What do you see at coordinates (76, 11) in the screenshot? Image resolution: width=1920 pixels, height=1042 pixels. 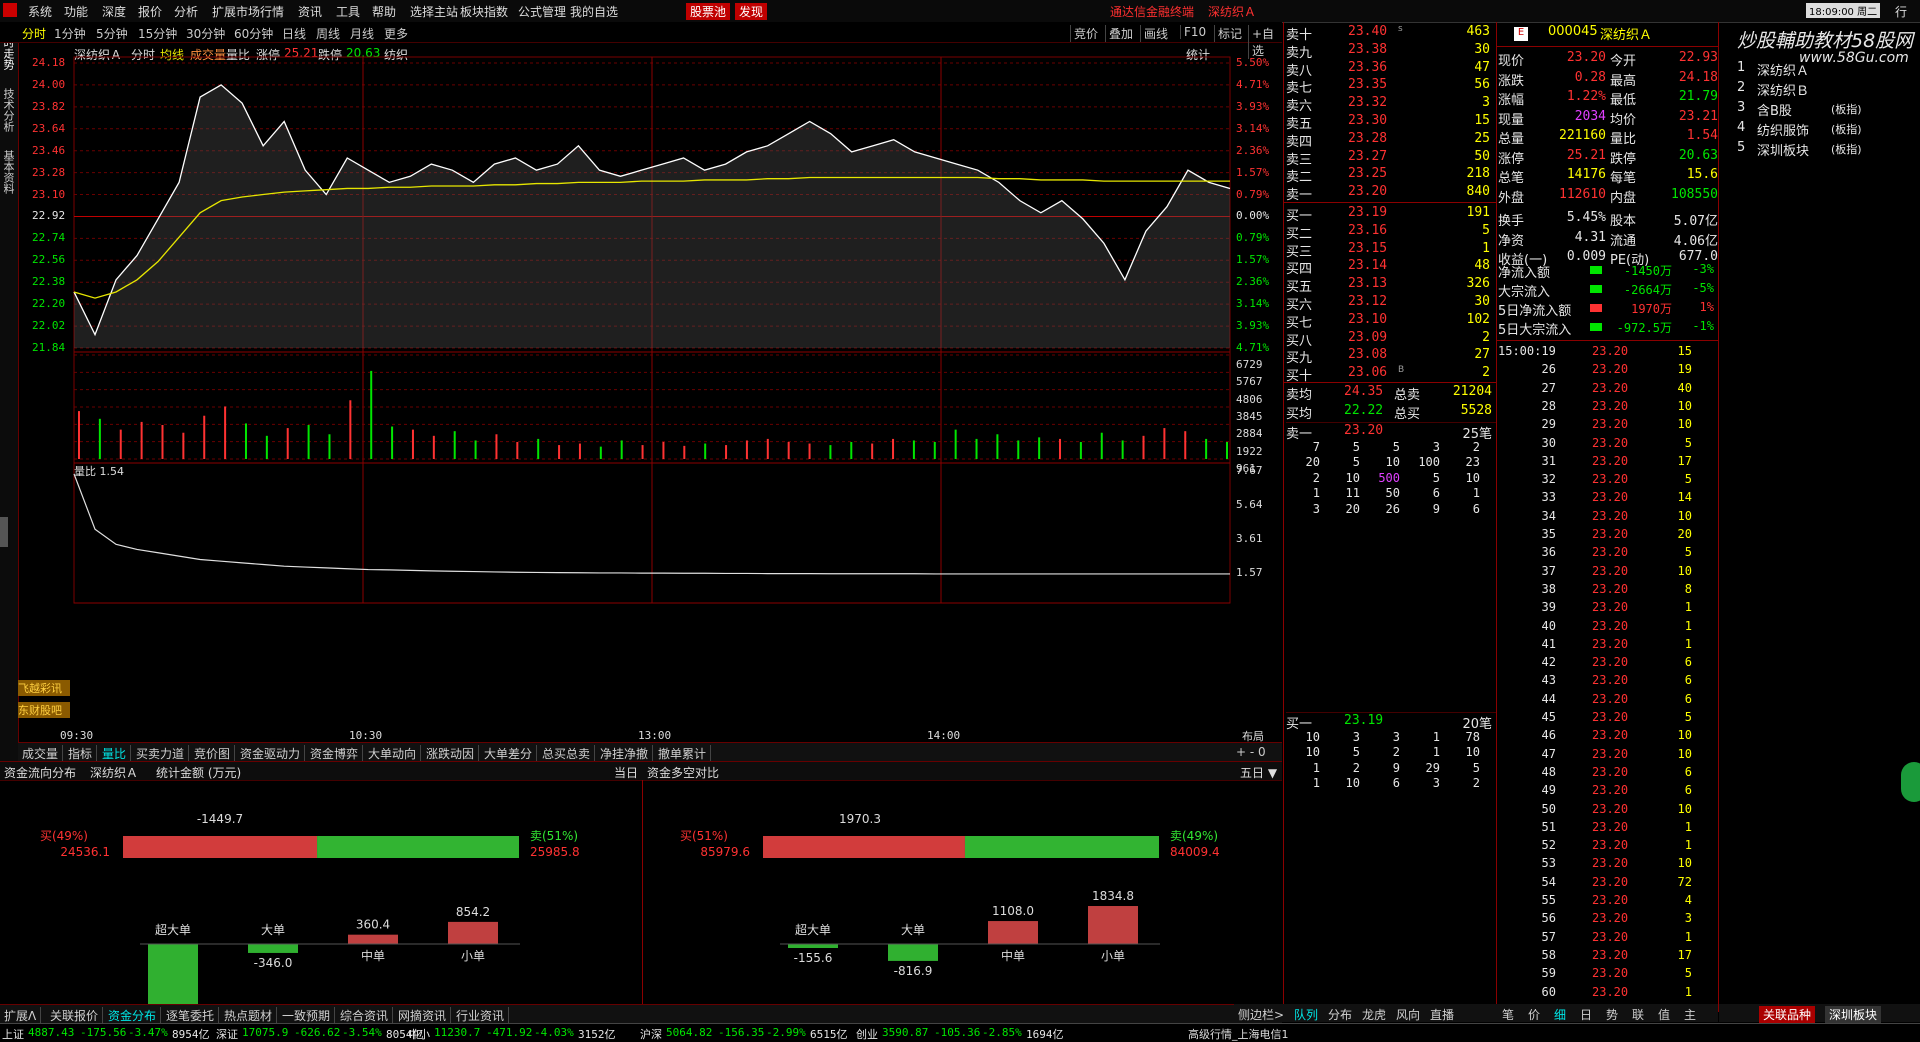 I see `menu-item-1: 功能` at bounding box center [76, 11].